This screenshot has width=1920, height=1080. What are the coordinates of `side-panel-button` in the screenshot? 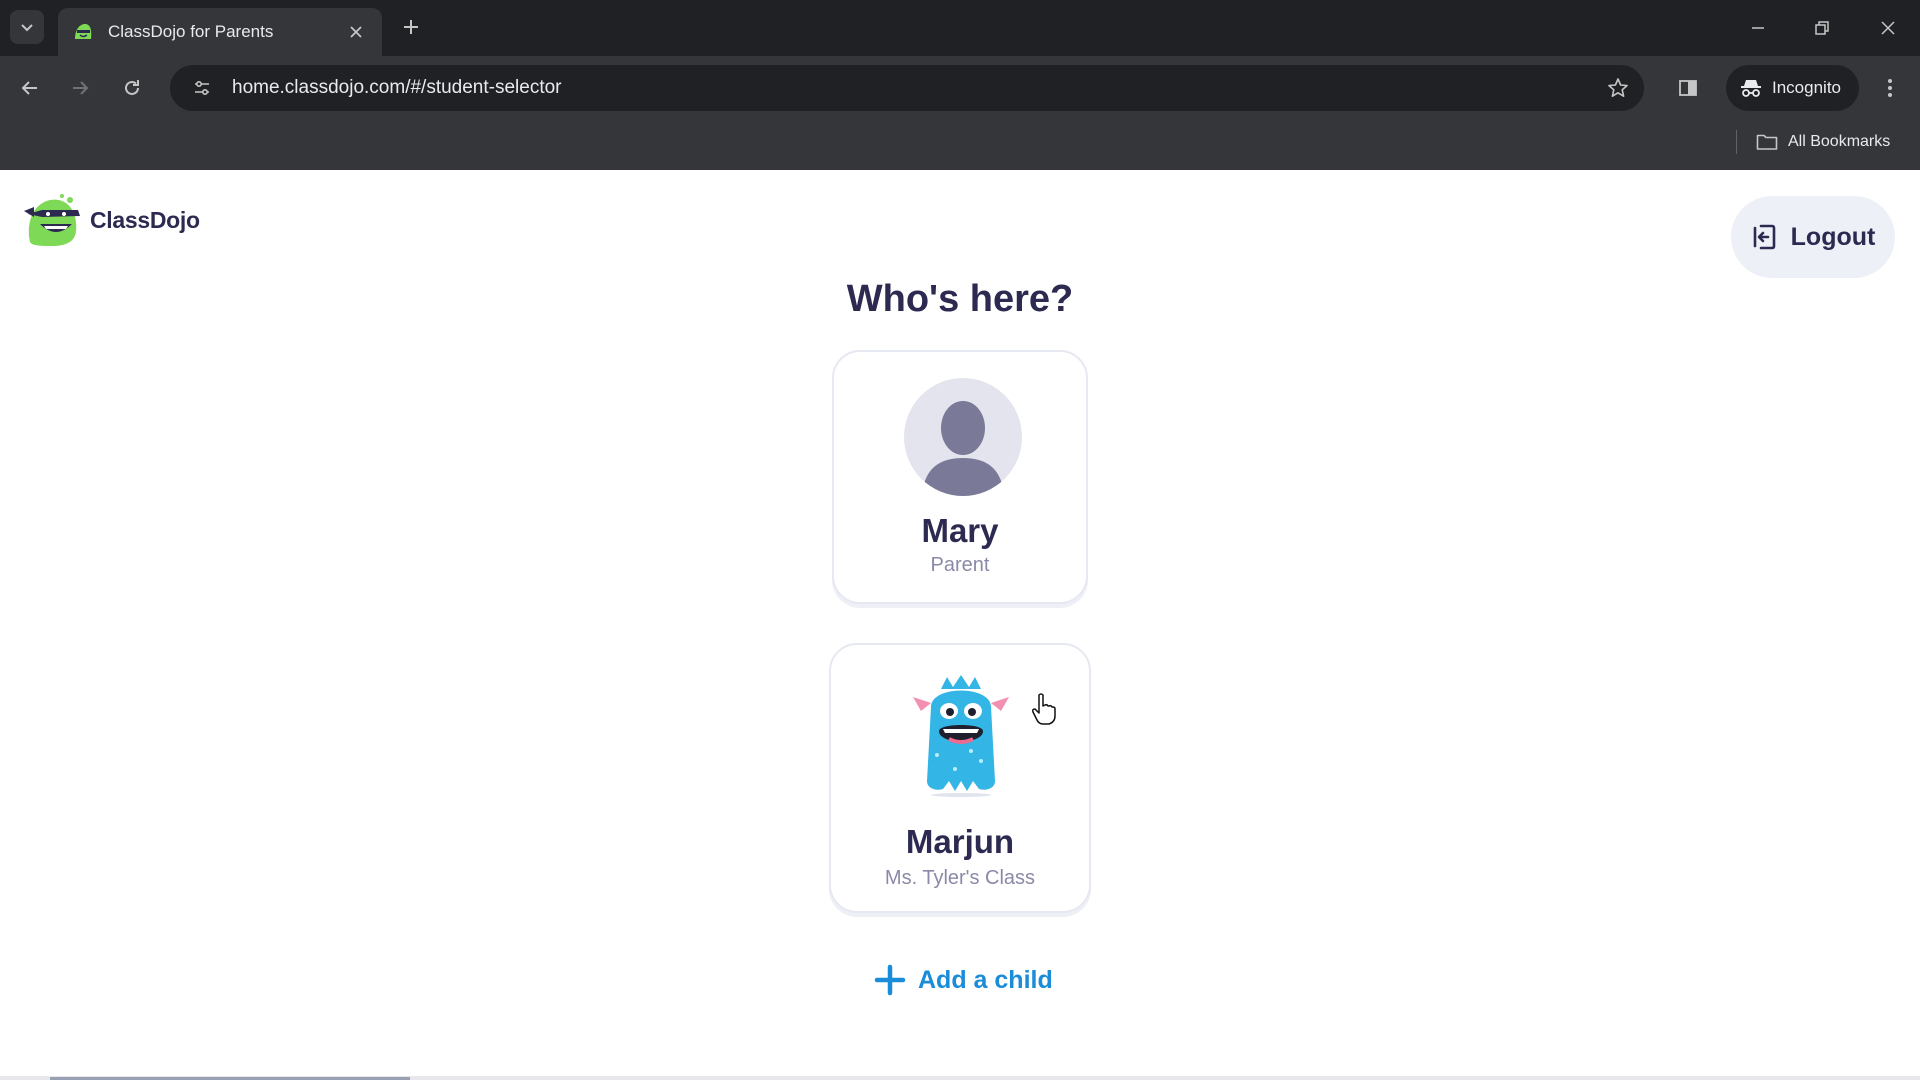 It's located at (1688, 88).